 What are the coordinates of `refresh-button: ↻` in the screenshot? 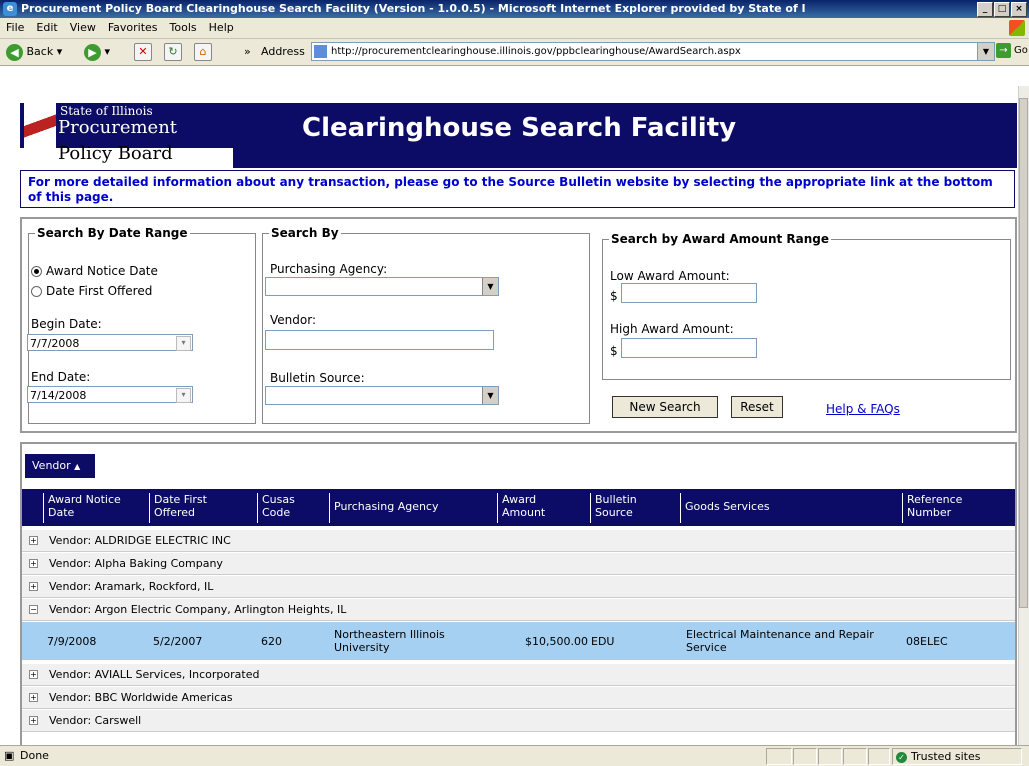 It's located at (173, 52).